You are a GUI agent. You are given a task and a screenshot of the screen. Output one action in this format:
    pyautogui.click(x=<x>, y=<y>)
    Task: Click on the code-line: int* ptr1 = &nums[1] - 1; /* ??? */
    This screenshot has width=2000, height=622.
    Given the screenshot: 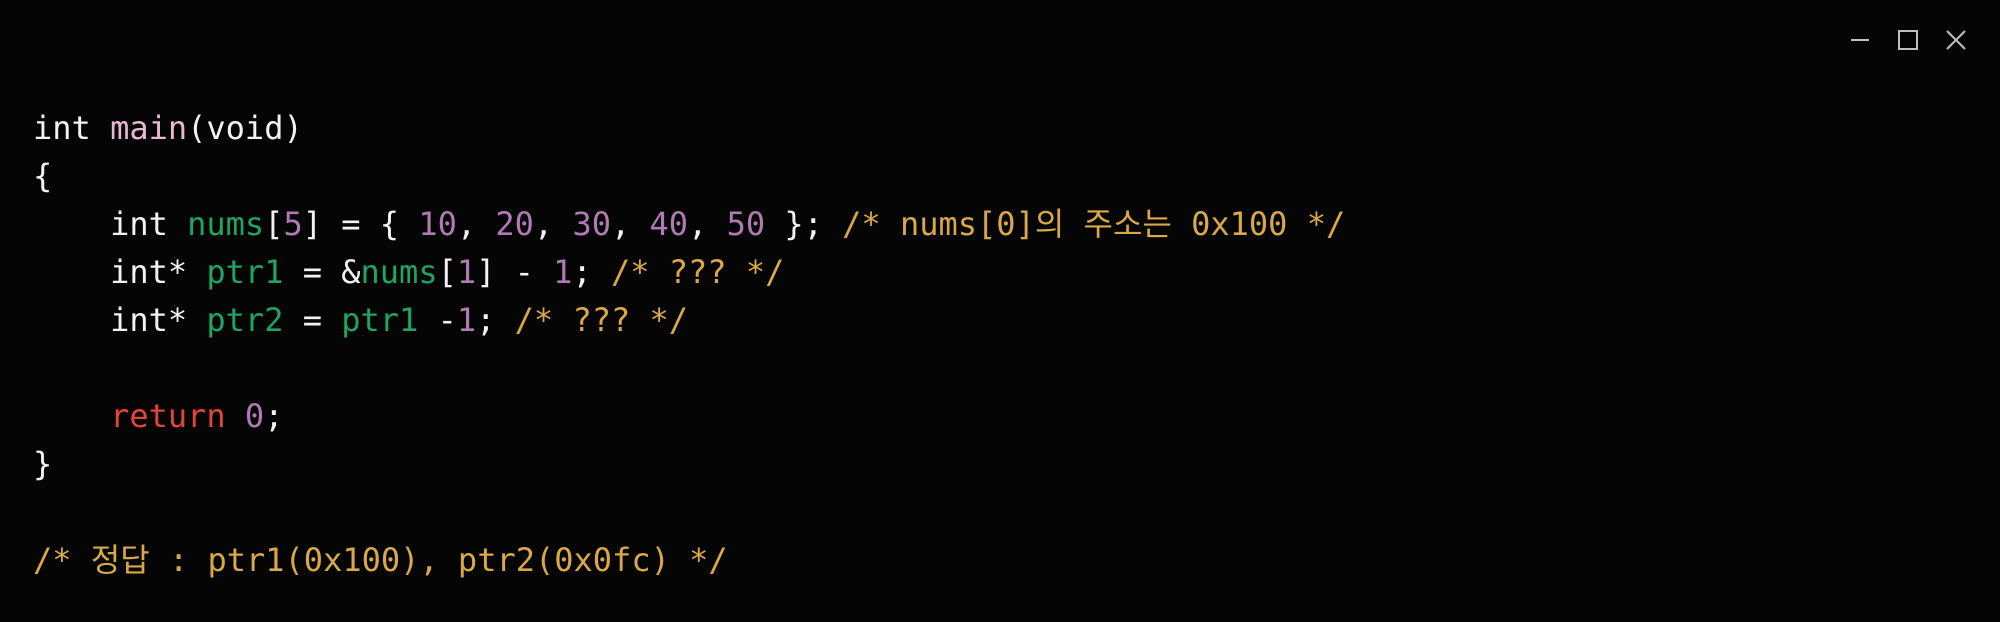 What is the action you would take?
    pyautogui.click(x=689, y=272)
    